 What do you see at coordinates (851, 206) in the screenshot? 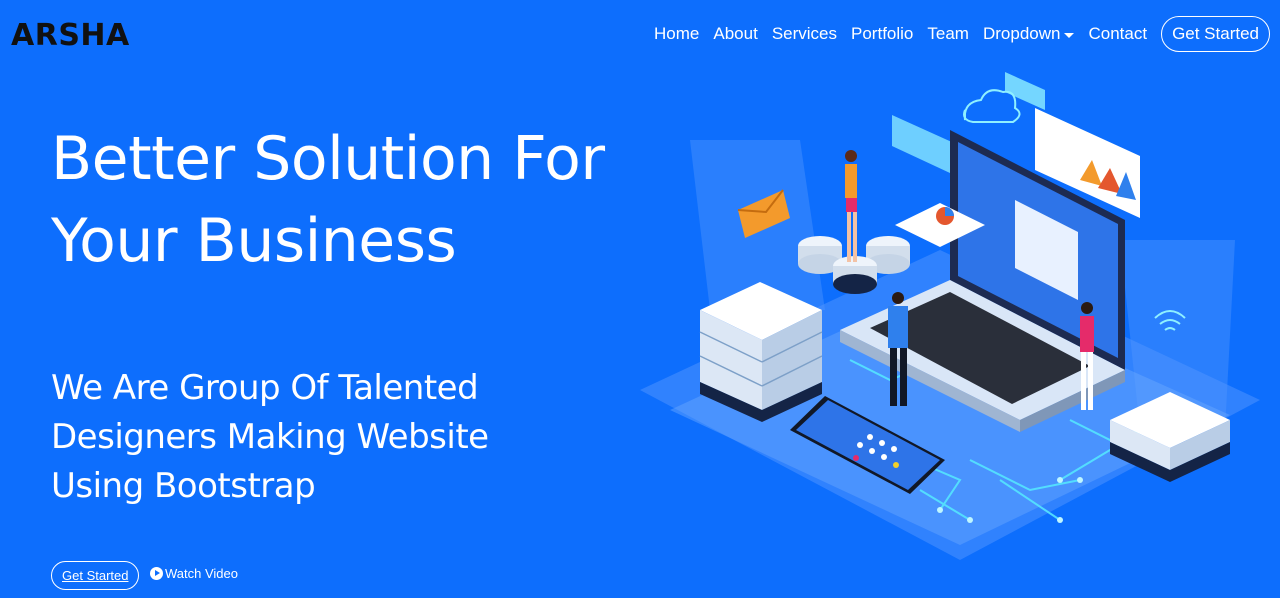
I see `person-woman-standing` at bounding box center [851, 206].